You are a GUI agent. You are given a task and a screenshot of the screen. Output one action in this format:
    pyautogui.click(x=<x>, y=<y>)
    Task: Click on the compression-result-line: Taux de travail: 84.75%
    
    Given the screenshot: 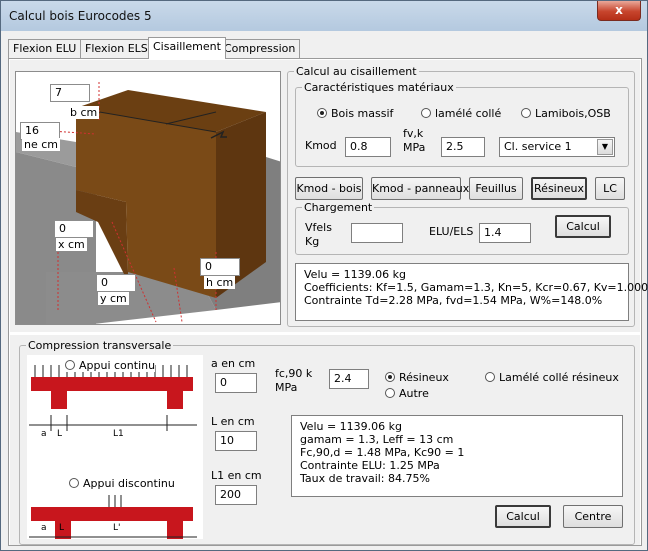 What is the action you would take?
    pyautogui.click(x=365, y=478)
    